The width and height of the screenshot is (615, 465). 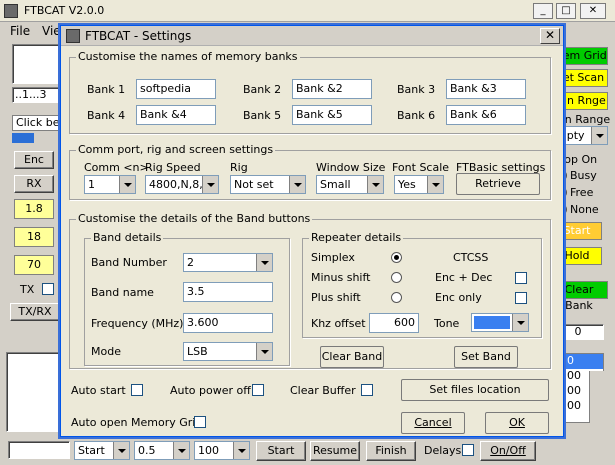 I want to click on progress-indicator, so click(x=23, y=138).